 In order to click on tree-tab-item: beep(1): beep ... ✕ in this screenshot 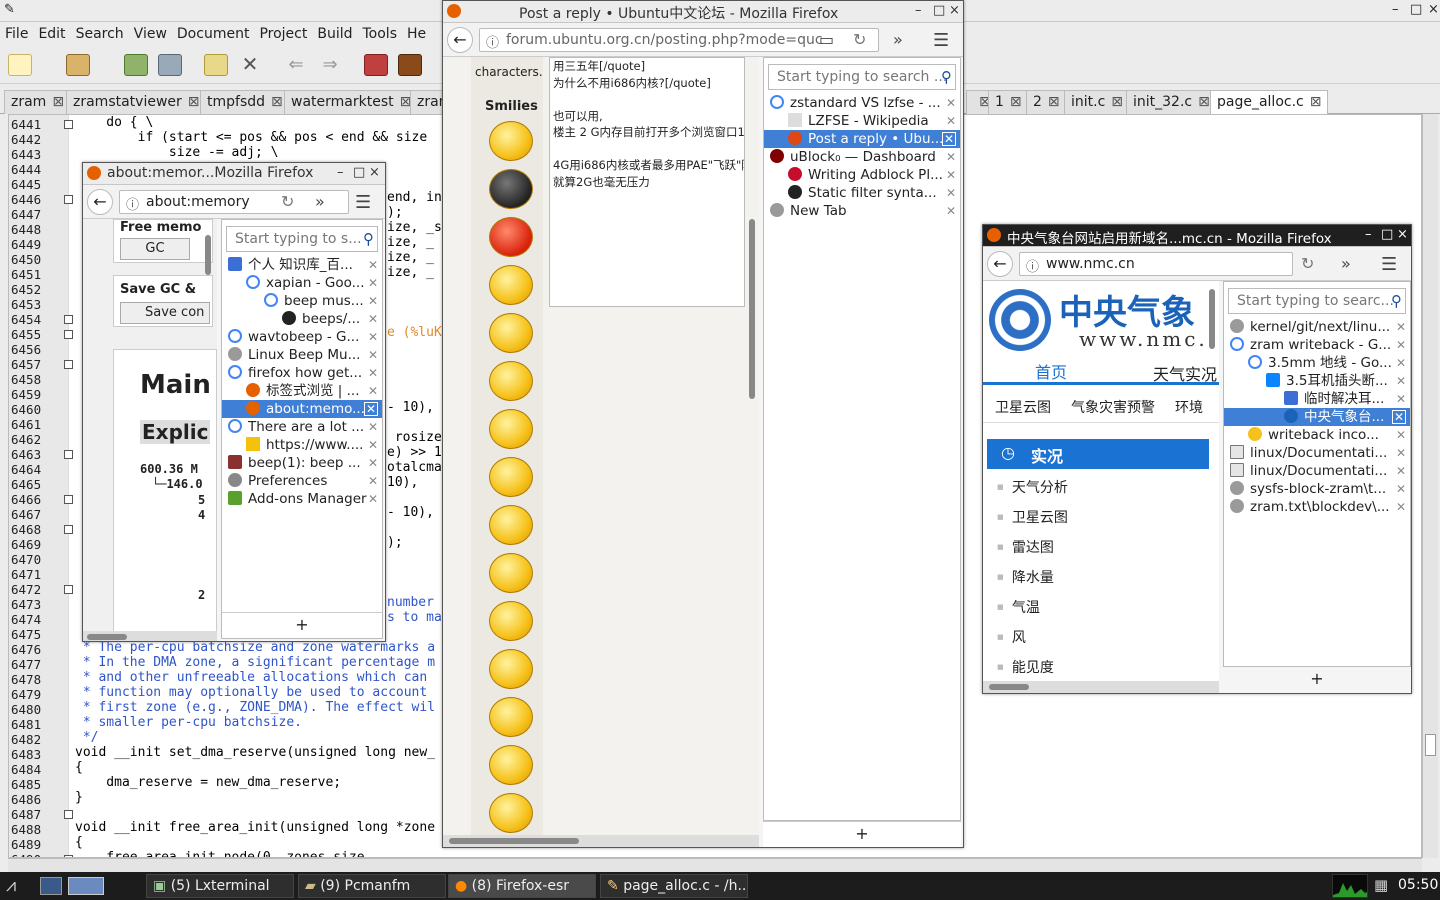, I will do `click(302, 463)`.